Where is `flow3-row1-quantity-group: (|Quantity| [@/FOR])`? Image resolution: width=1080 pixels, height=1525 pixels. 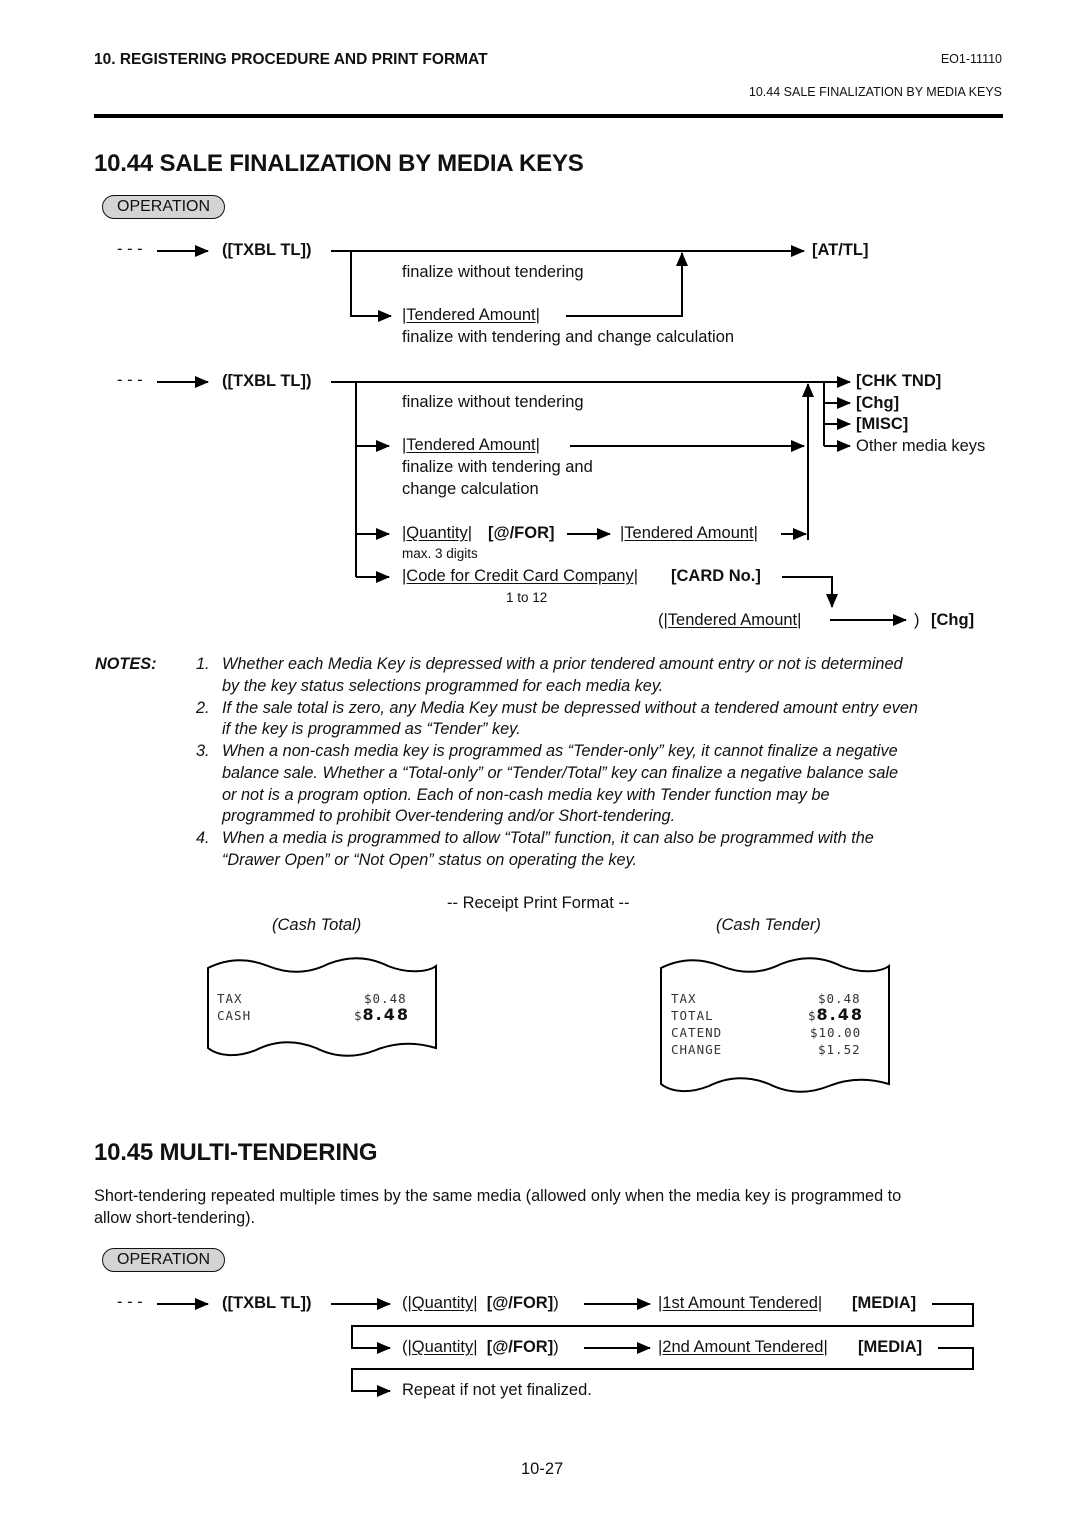
flow3-row1-quantity-group: (|Quantity| [@/FOR]) is located at coordinates (480, 1303).